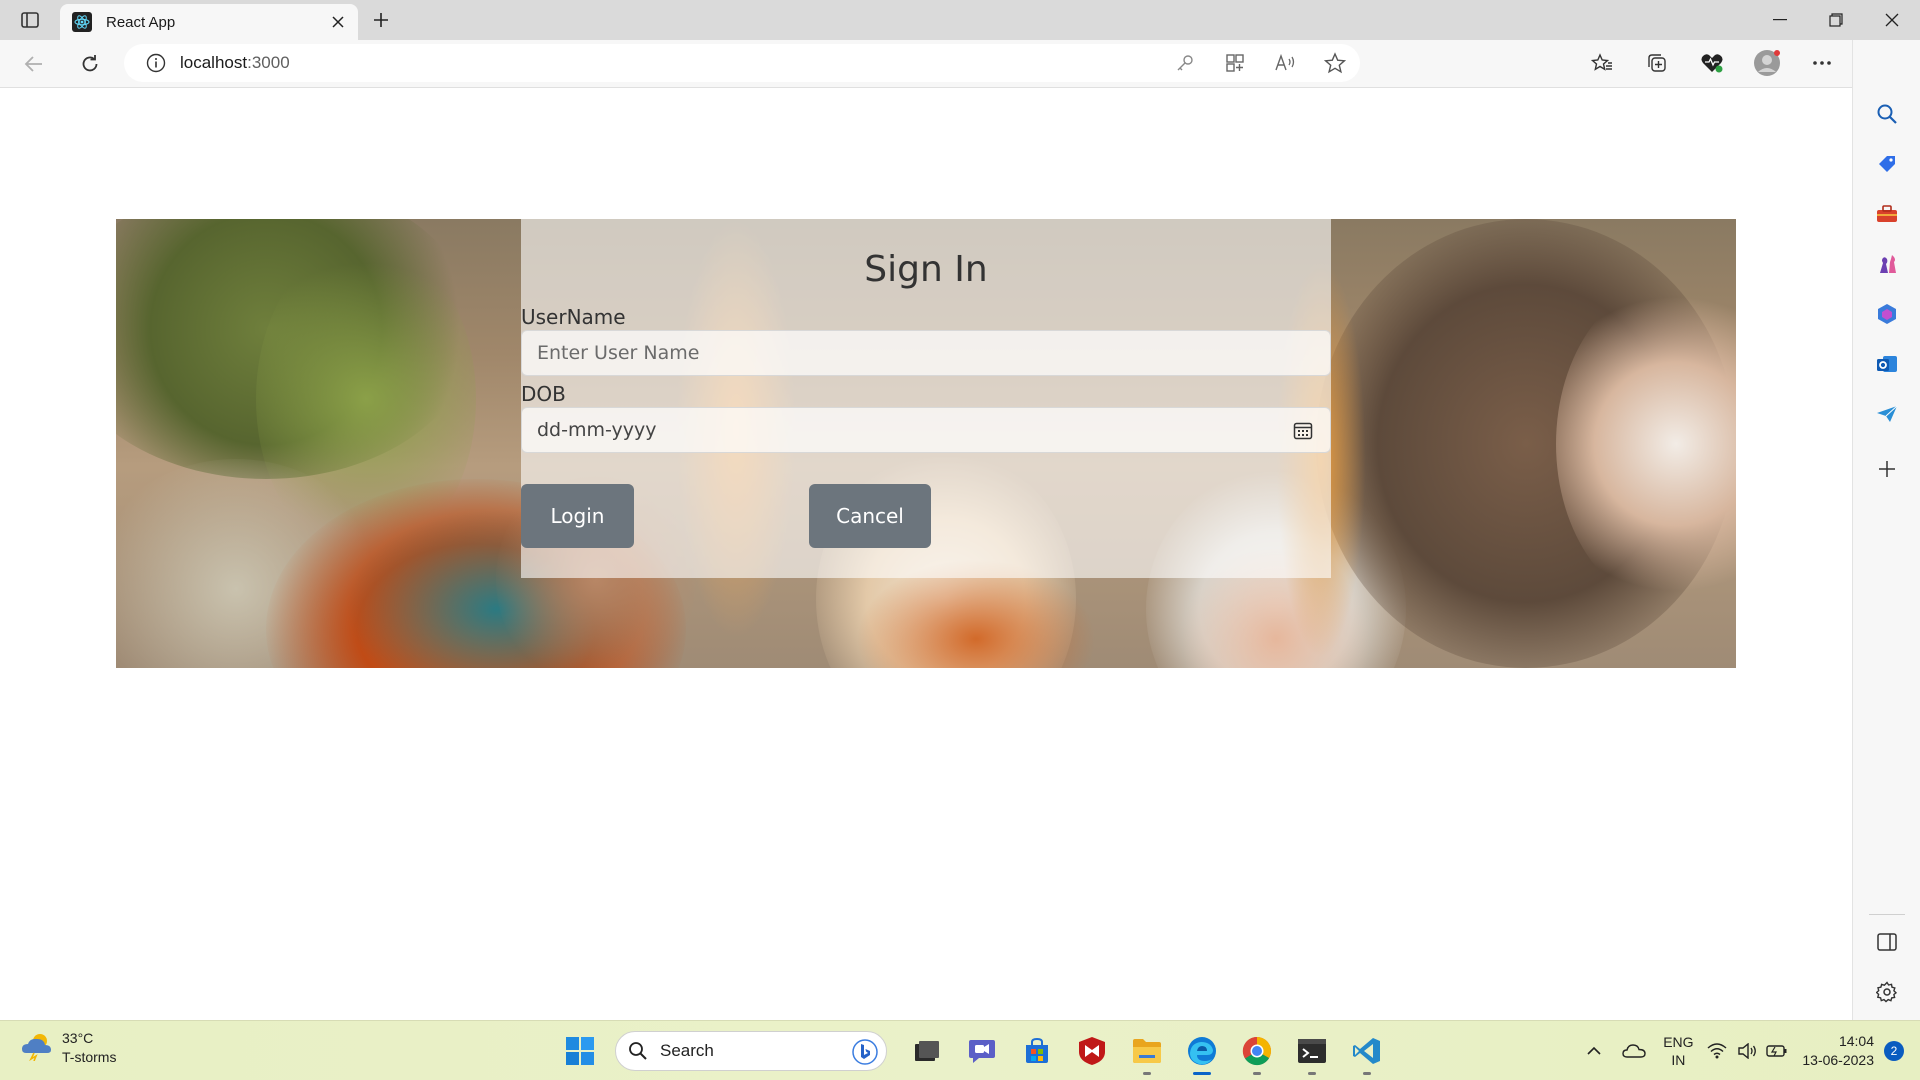 This screenshot has width=1920, height=1080. Describe the element at coordinates (30, 20) in the screenshot. I see `tab-actions-icon` at that location.